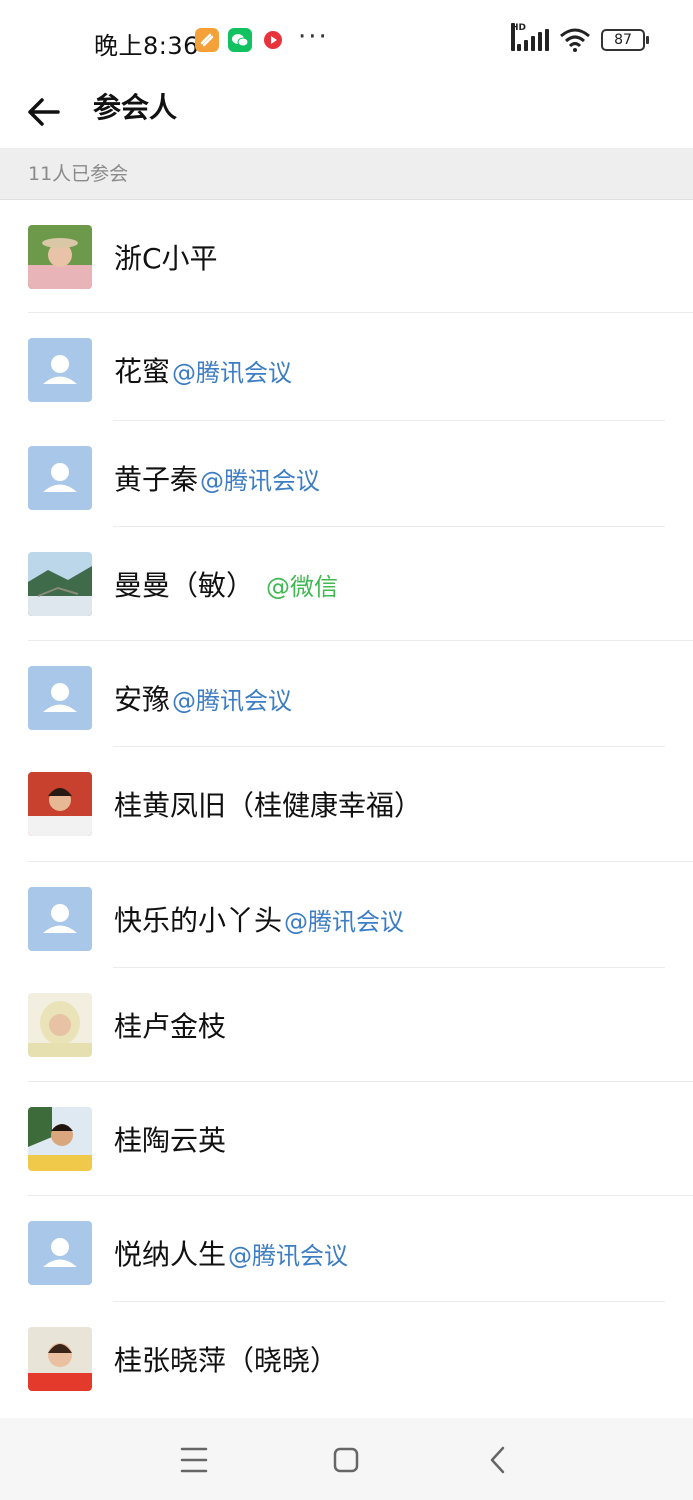 The width and height of the screenshot is (693, 1500). Describe the element at coordinates (142, 699) in the screenshot. I see `participant-name: 安豫` at that location.